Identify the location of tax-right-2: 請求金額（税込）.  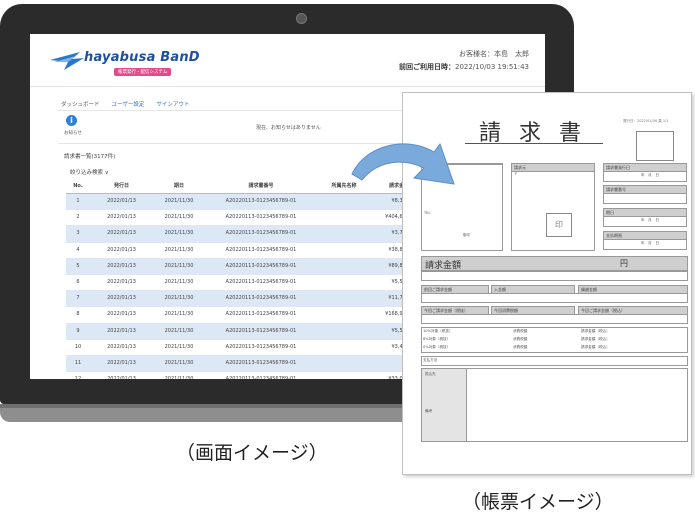
(595, 339).